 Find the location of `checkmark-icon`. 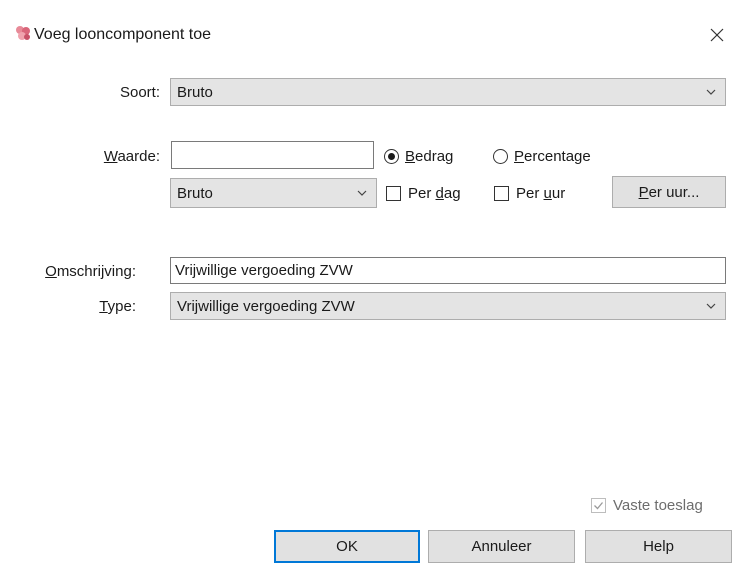

checkmark-icon is located at coordinates (598, 506).